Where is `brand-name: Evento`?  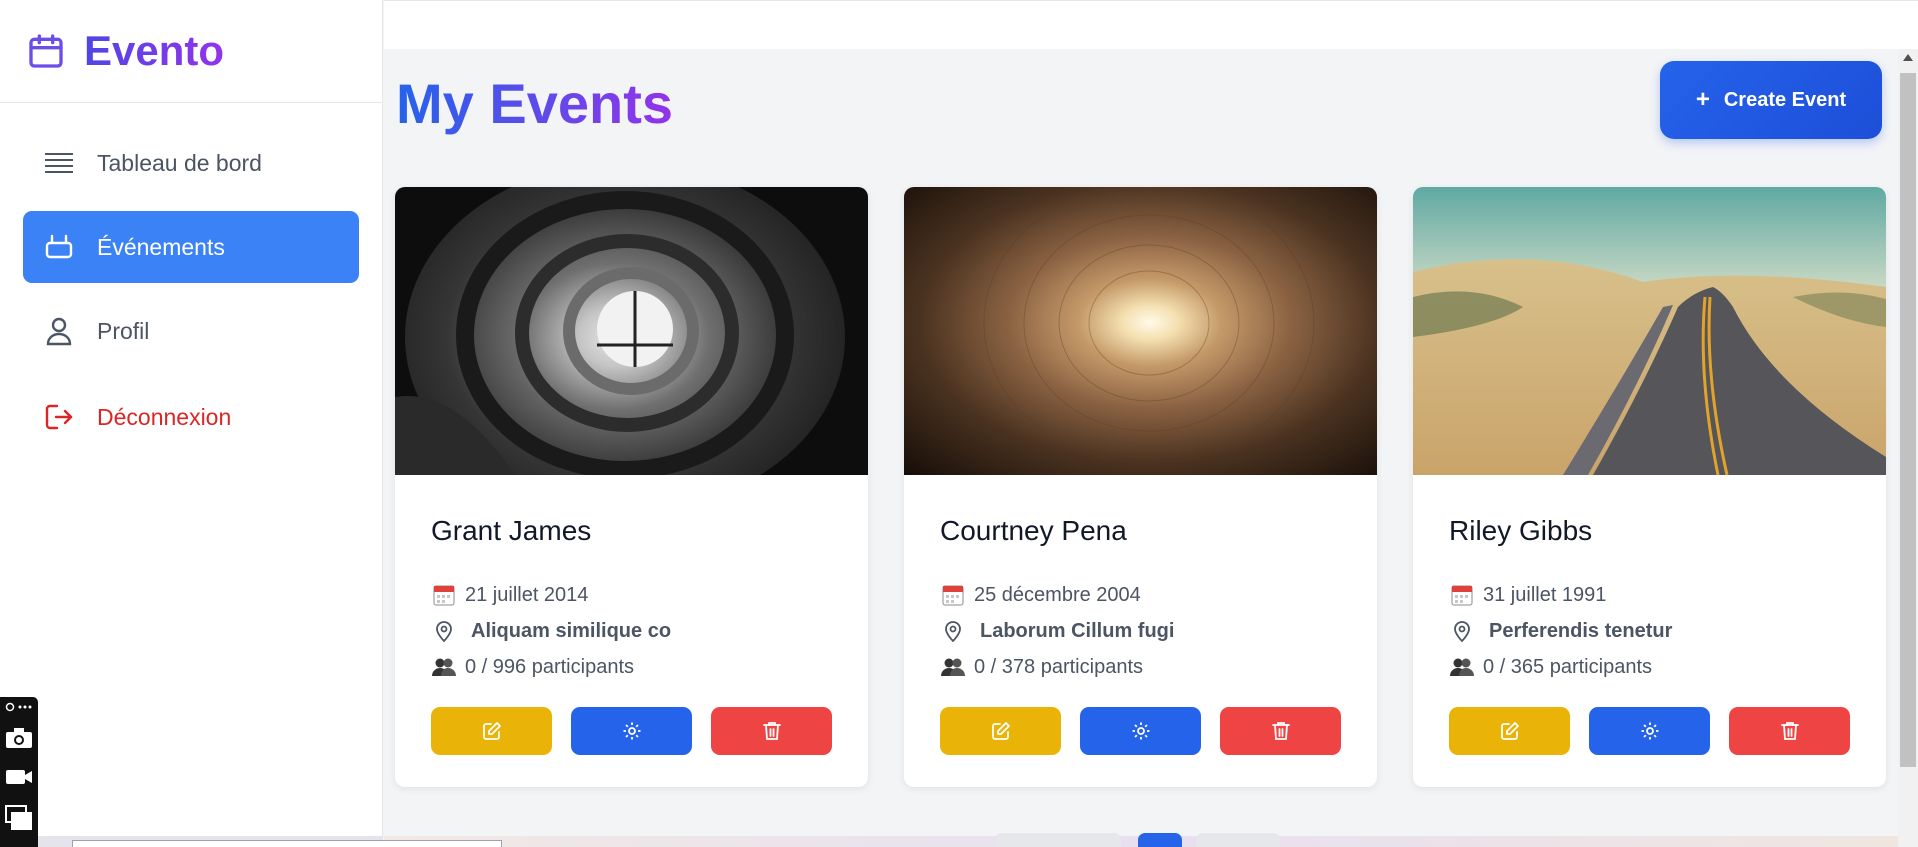 brand-name: Evento is located at coordinates (154, 50).